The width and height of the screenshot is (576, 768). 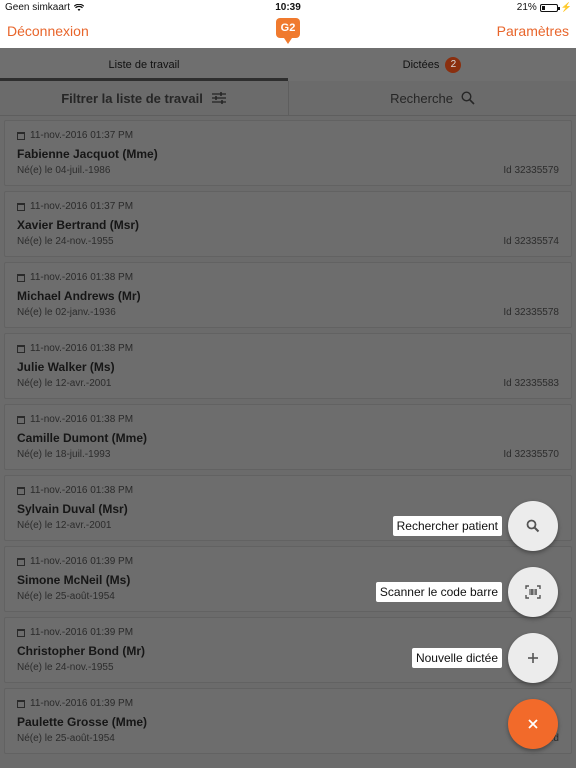 What do you see at coordinates (453, 64) in the screenshot?
I see `dictations-count-badge: 2` at bounding box center [453, 64].